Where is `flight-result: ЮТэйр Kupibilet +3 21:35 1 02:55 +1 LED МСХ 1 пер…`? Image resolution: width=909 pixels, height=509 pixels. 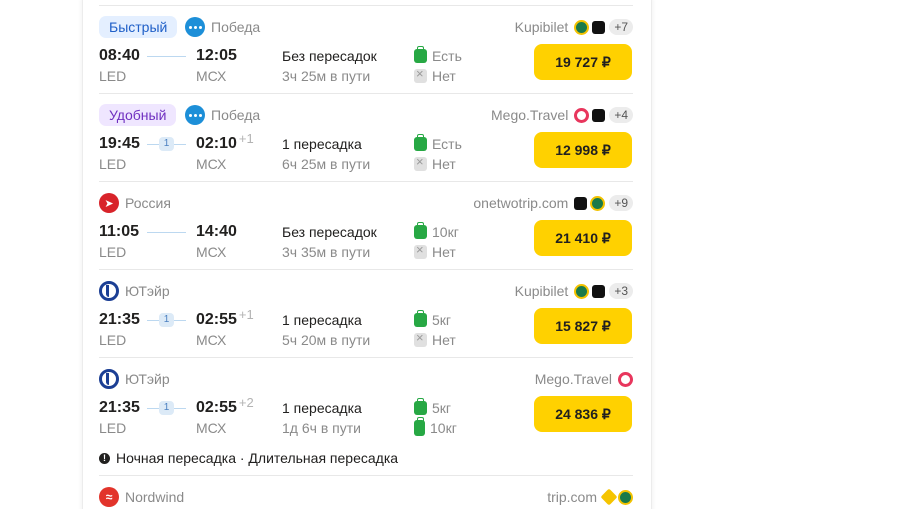
flight-result: ЮТэйр Kupibilet +3 21:35 1 02:55 +1 LED МСХ 1 пер… is located at coordinates (366, 313).